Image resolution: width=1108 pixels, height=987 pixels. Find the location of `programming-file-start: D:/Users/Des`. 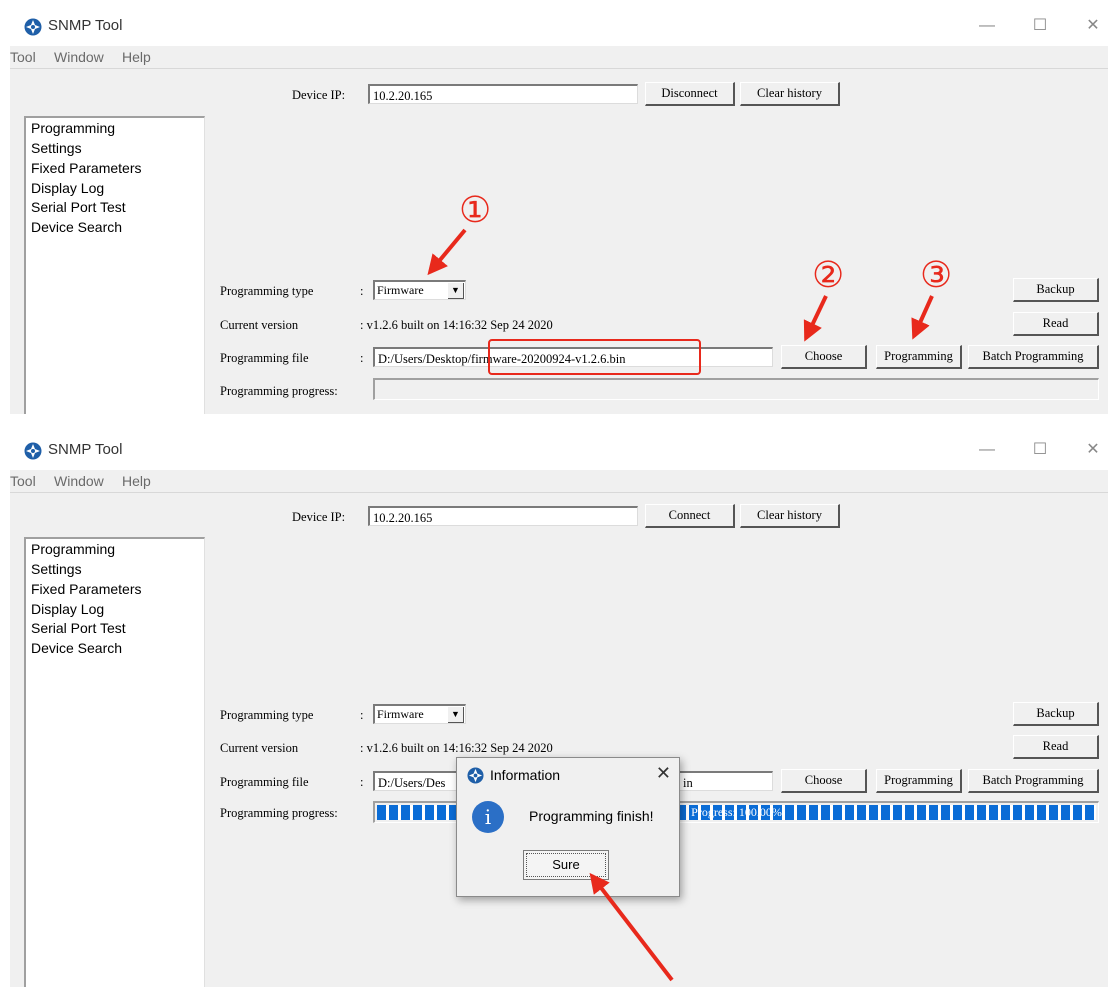

programming-file-start: D:/Users/Des is located at coordinates (412, 783).